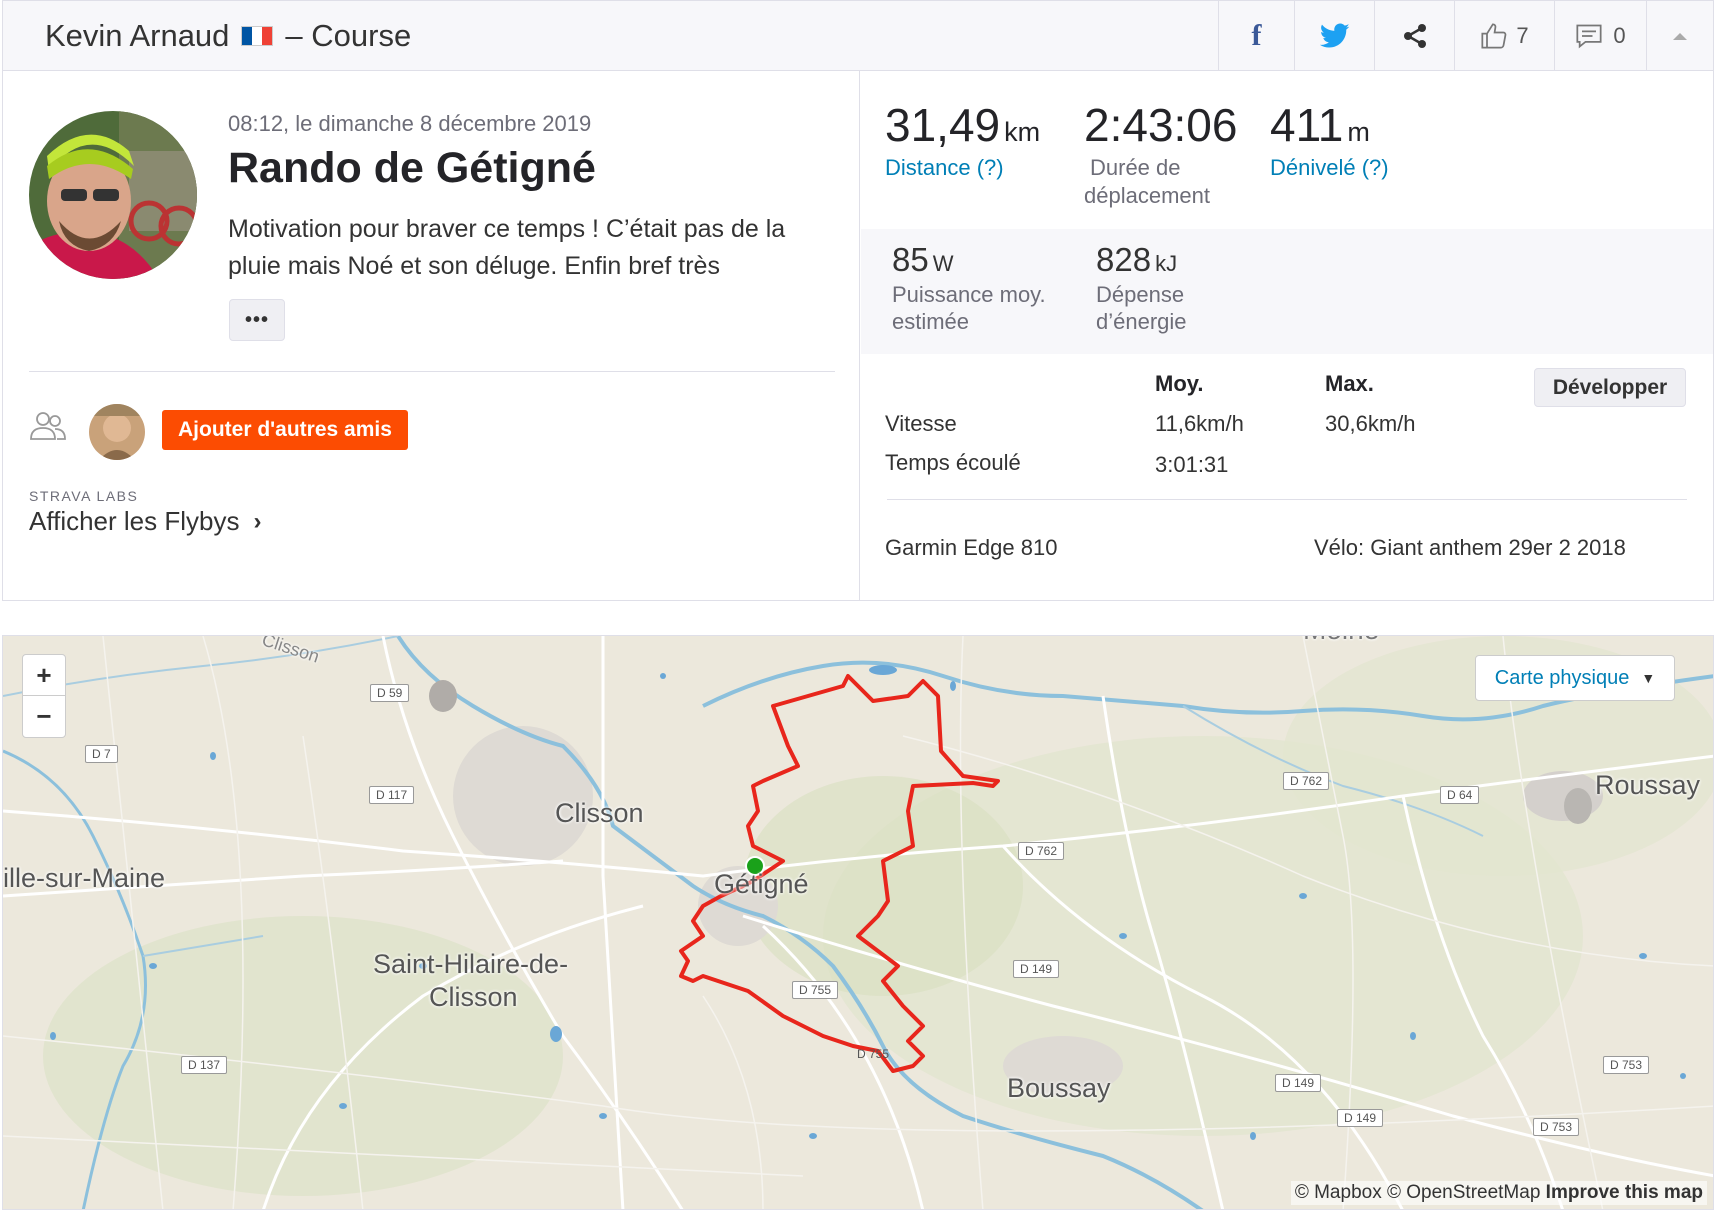 This screenshot has height=1210, width=1717. I want to click on elevation-unit: m, so click(1358, 132).